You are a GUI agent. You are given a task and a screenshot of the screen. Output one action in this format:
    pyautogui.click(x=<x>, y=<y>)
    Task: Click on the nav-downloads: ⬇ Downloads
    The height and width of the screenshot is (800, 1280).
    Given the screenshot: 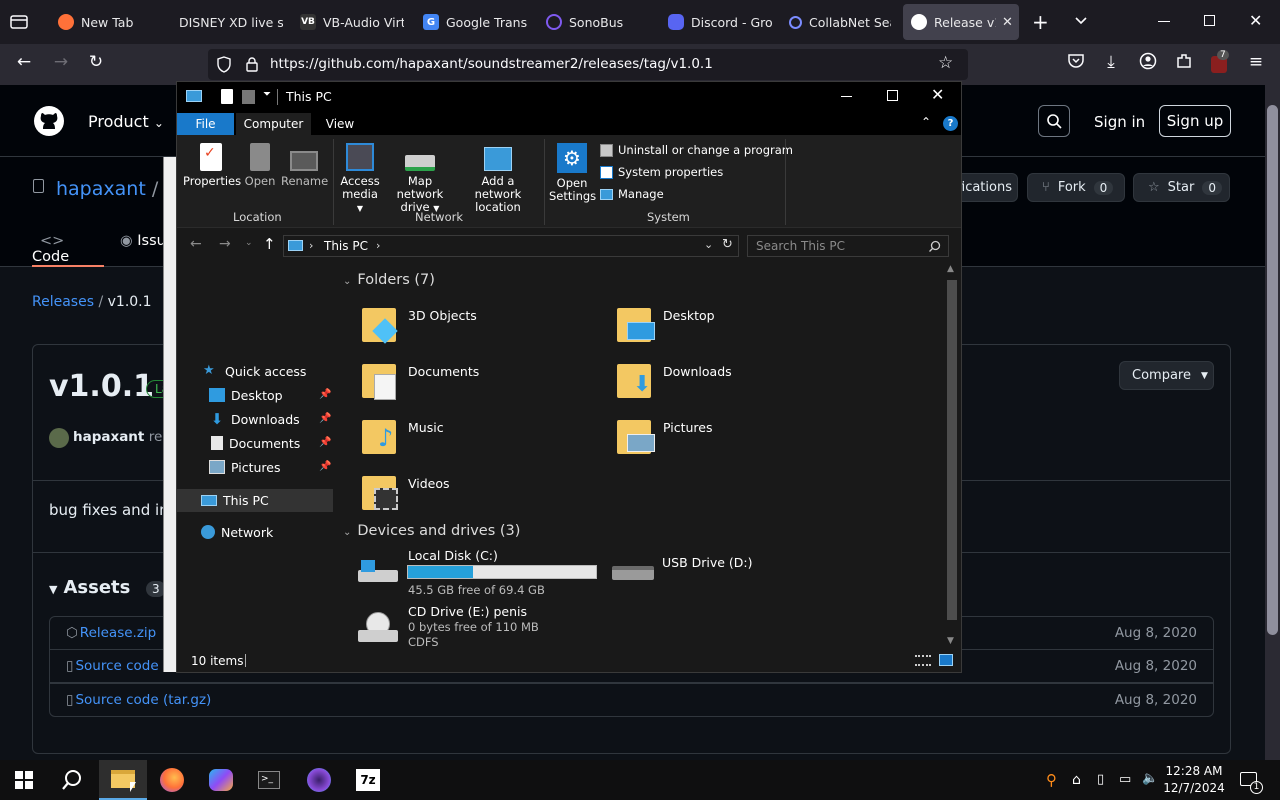 What is the action you would take?
    pyautogui.click(x=254, y=419)
    